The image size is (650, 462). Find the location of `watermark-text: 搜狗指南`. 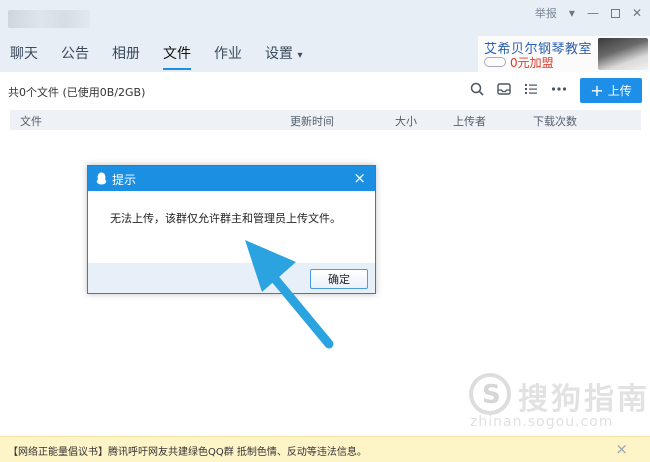

watermark-text: 搜狗指南 is located at coordinates (584, 399).